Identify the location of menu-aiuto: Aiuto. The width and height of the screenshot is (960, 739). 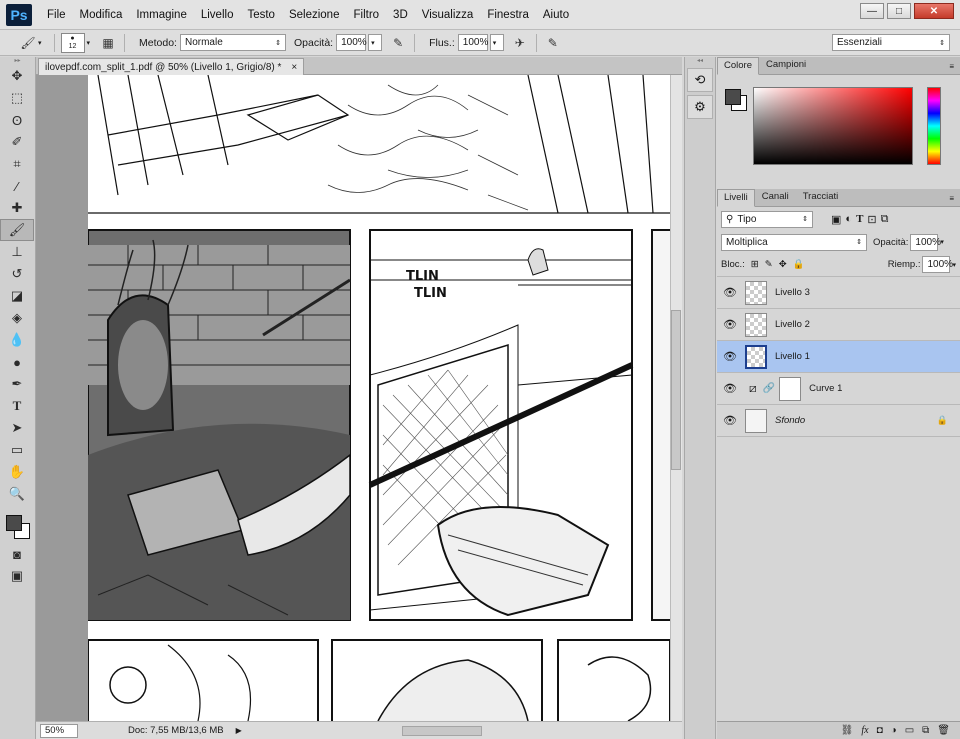
(556, 15).